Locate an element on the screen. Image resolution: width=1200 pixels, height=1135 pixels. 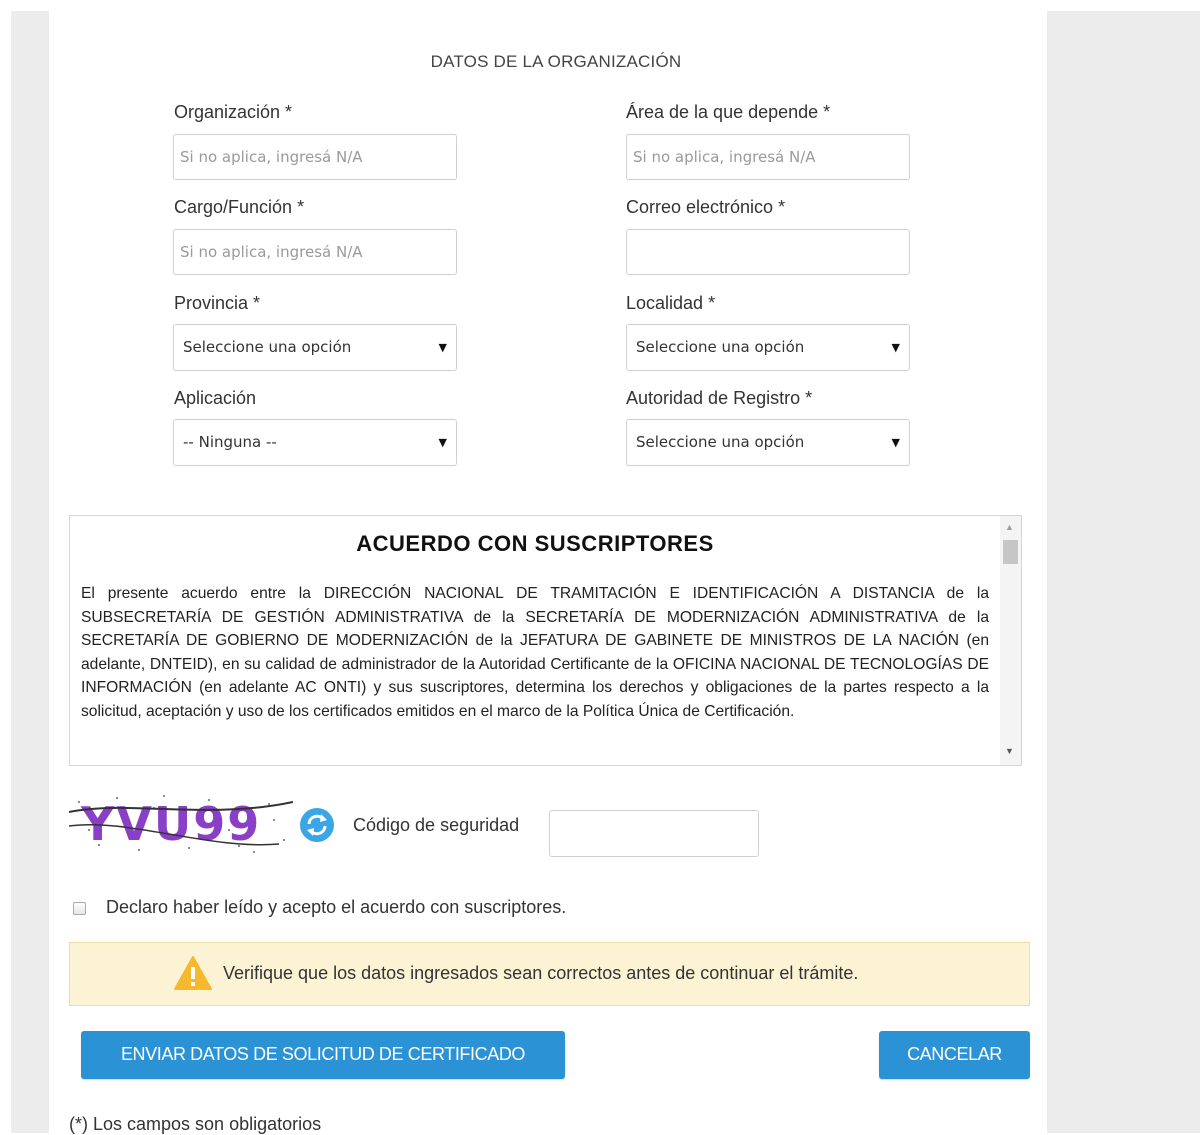
submit-button: ENVIAR DATOS DE SOLICITUD DE CERTIFICADO is located at coordinates (323, 1055).